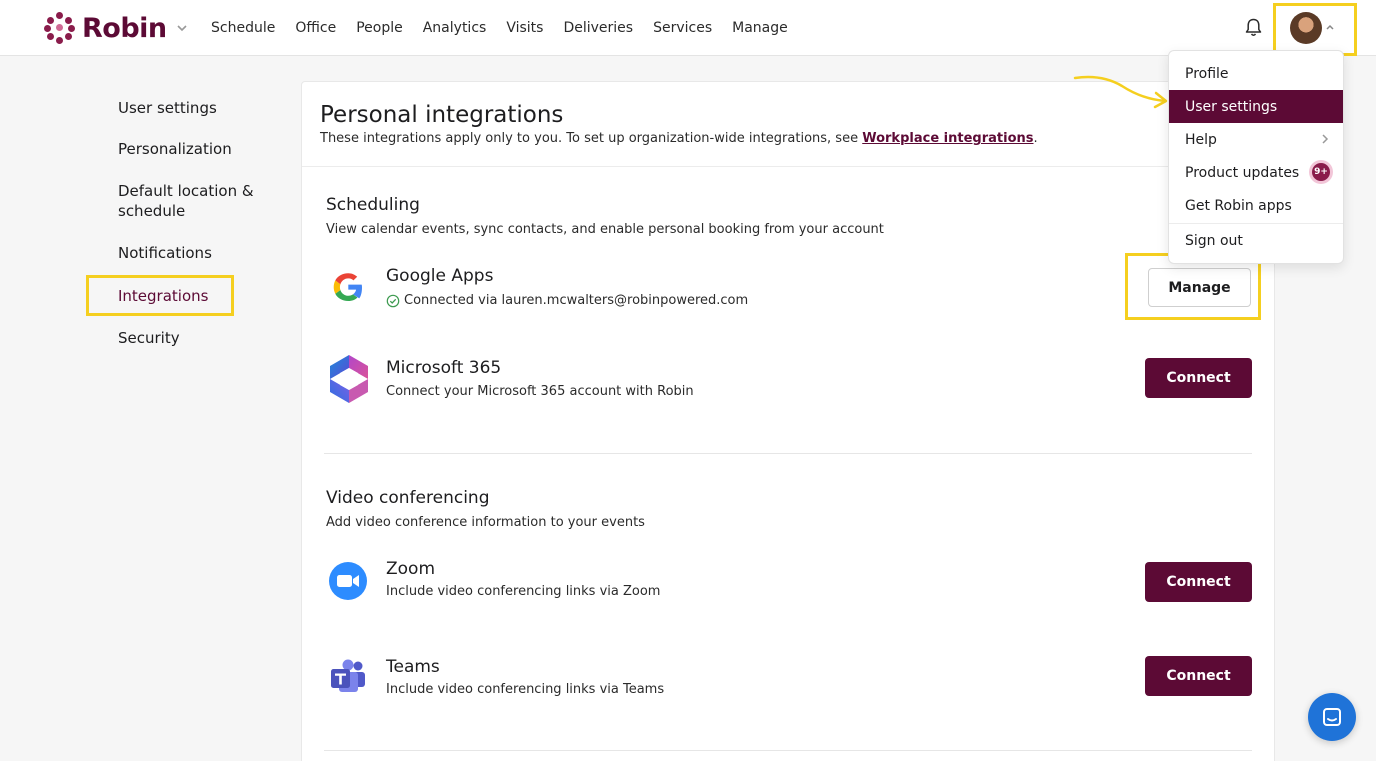 The width and height of the screenshot is (1376, 761). What do you see at coordinates (60, 28) in the screenshot?
I see `robin-logo-icon` at bounding box center [60, 28].